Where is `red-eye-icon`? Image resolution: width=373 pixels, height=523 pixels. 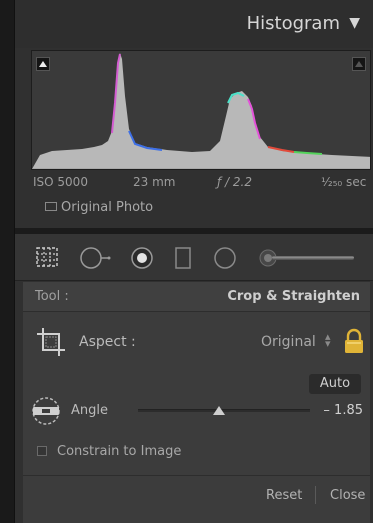
red-eye-icon is located at coordinates (142, 258).